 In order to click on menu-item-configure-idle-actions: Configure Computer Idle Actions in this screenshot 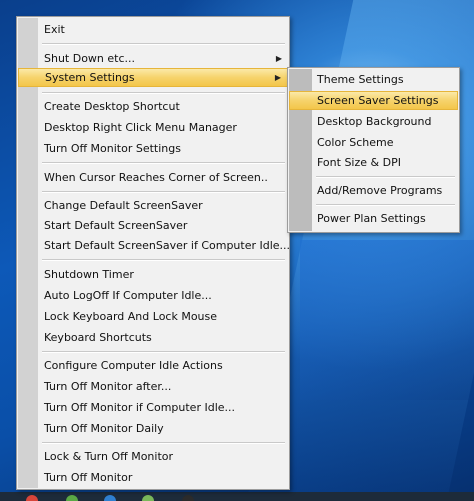, I will do `click(163, 365)`.